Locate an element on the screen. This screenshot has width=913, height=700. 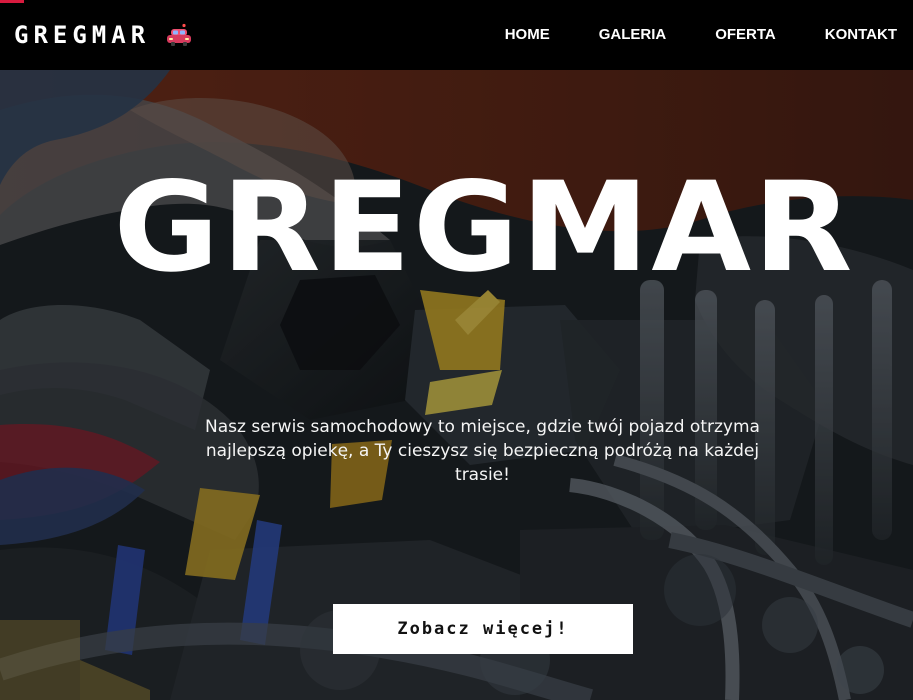
top-navigation-bar: GREGMAR HOME GALERIA OFERTA KONTAKT is located at coordinates (456, 35).